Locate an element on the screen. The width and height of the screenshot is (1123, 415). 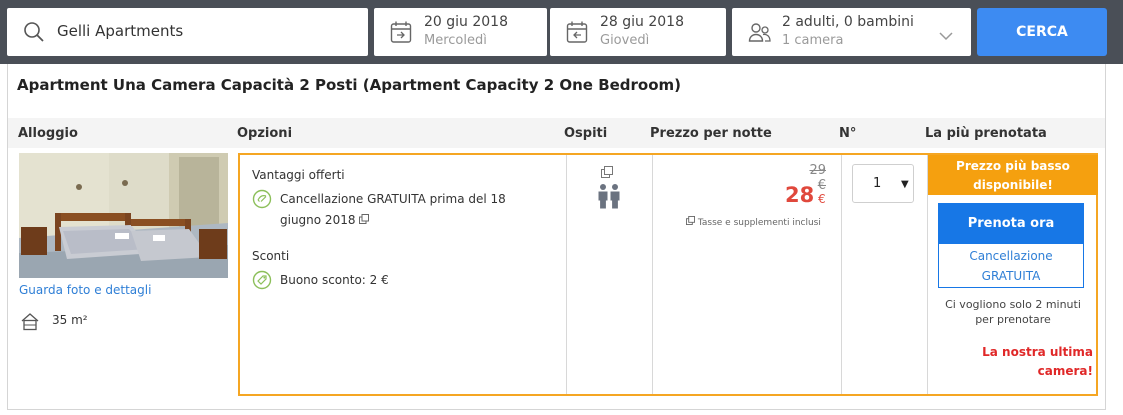
search-icon is located at coordinates (34, 34).